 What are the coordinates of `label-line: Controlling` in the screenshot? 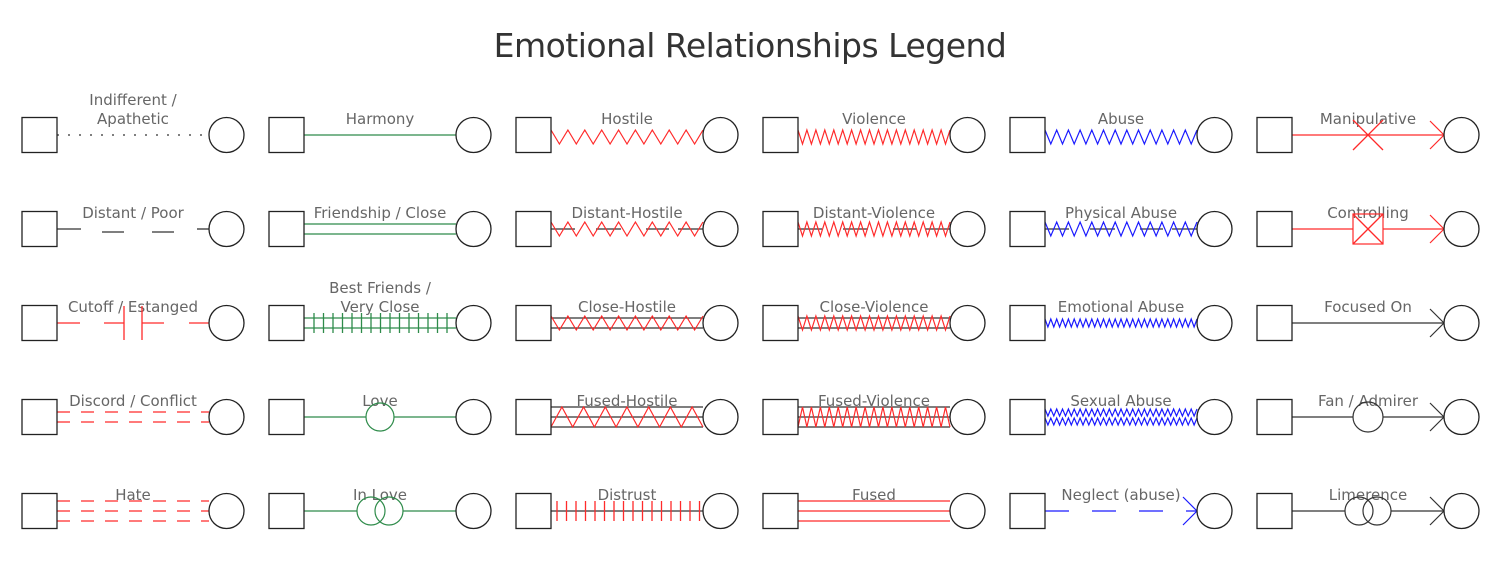 It's located at (1368, 213).